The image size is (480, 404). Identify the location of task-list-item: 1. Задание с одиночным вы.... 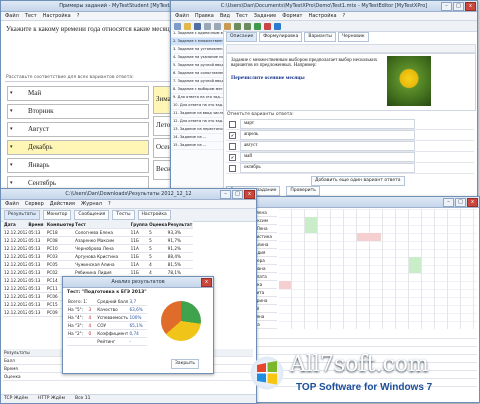
(197, 34).